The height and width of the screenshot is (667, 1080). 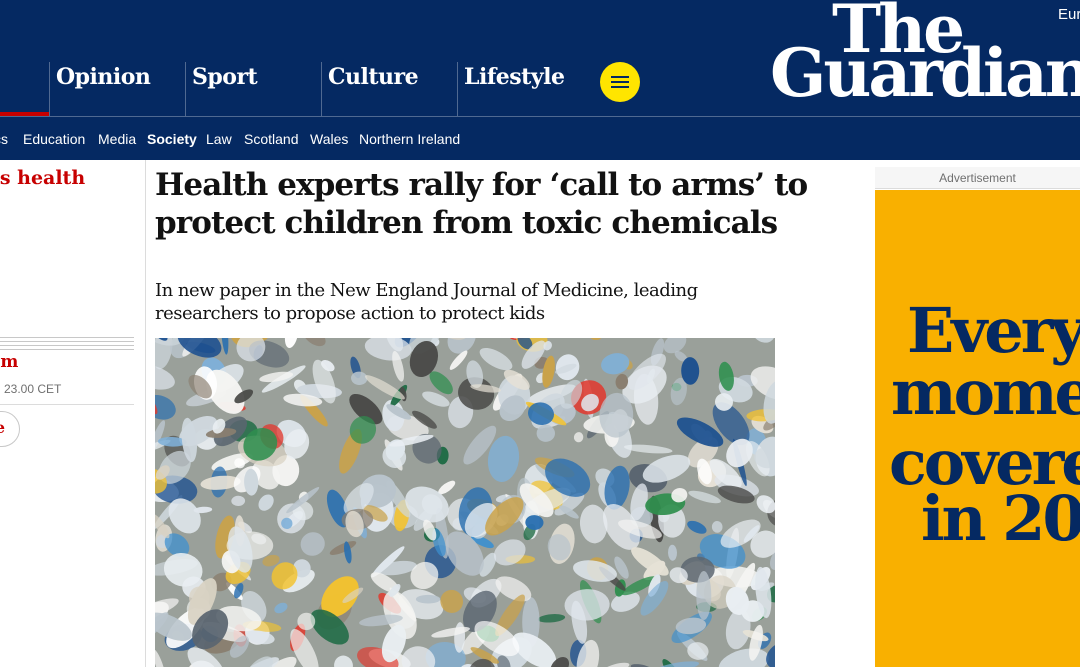 What do you see at coordinates (54, 139) in the screenshot?
I see `subnav-item-education: Education` at bounding box center [54, 139].